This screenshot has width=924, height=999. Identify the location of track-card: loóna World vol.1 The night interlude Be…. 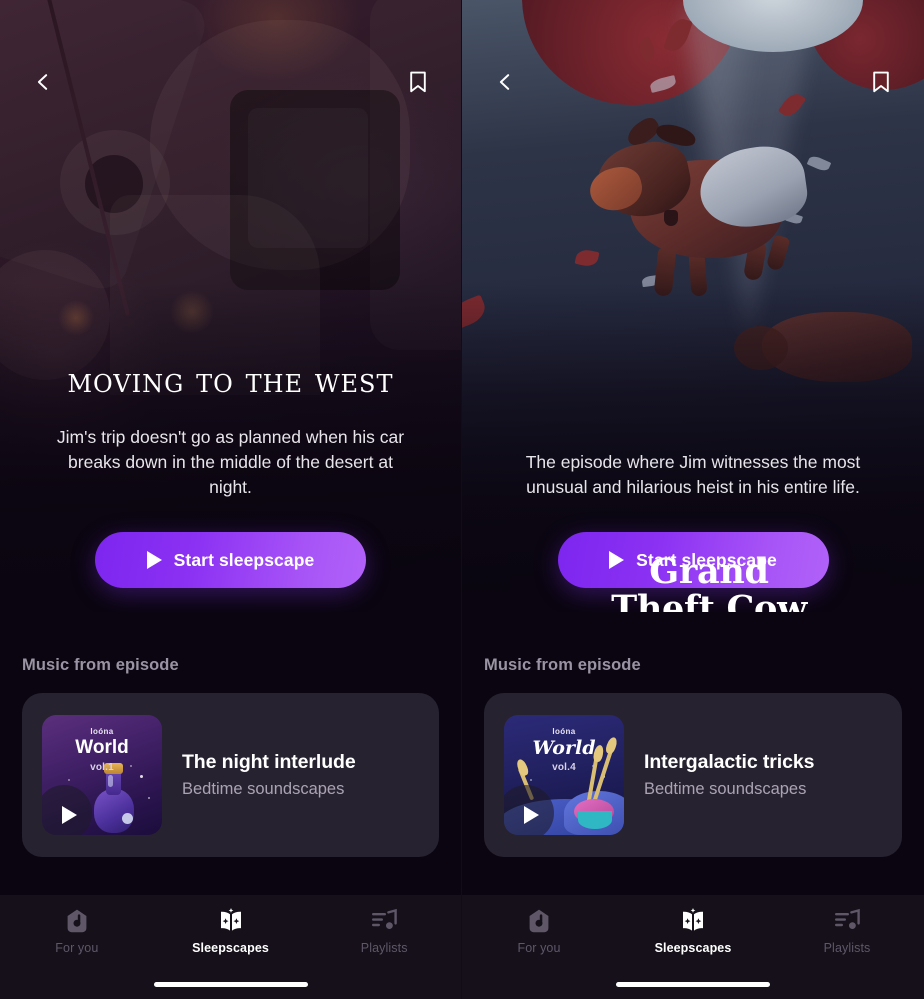
(230, 775).